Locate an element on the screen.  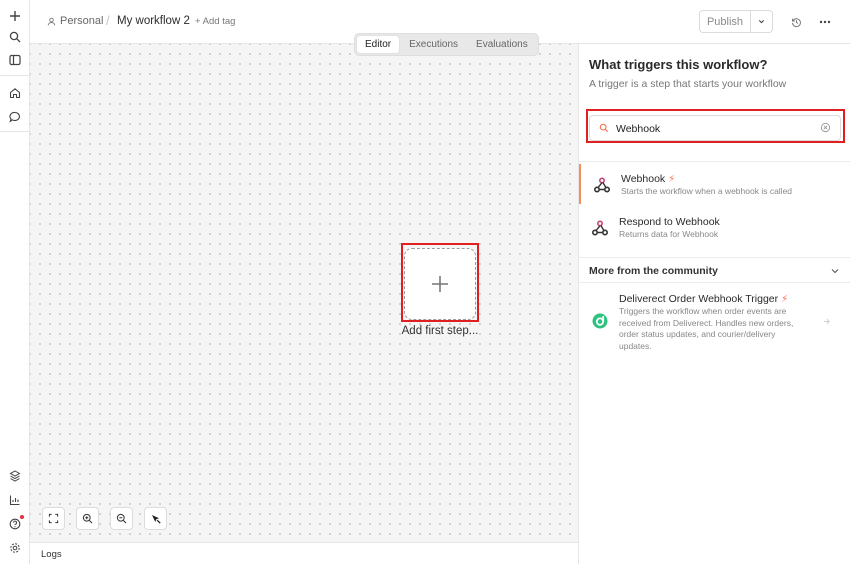
publish-button: Publish is located at coordinates (725, 21).